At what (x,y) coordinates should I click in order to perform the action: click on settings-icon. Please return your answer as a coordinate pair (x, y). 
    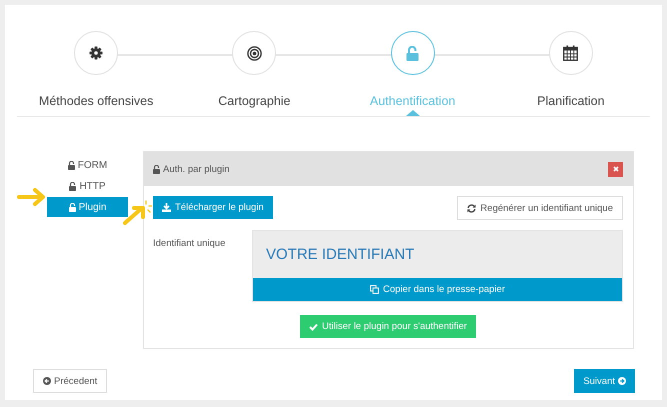
    Looking at the image, I should click on (96, 53).